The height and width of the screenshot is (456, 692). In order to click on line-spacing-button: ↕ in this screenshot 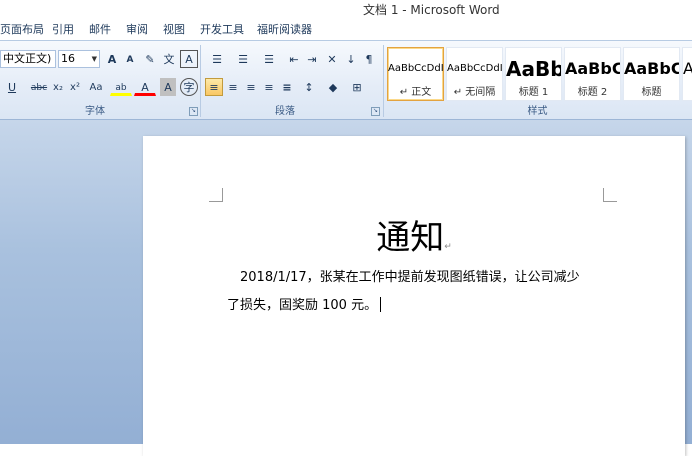, I will do `click(309, 87)`.